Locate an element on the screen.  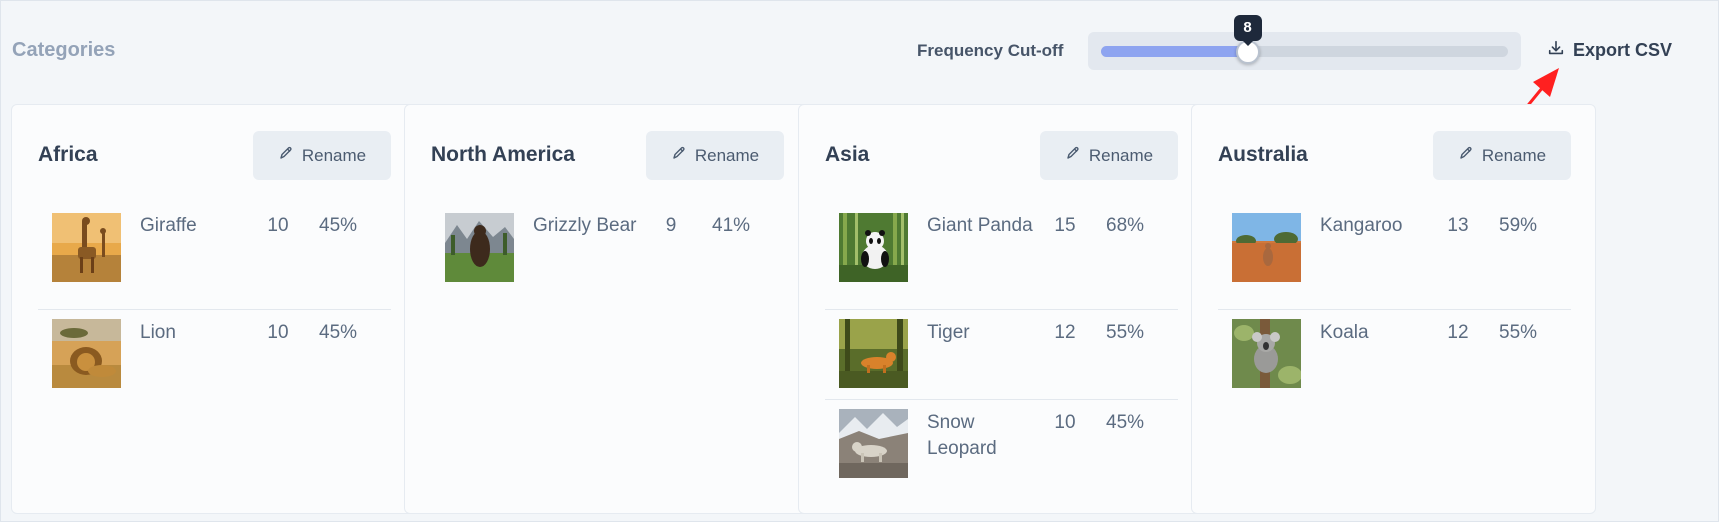
animal-row: Grizzly Bear 9 41% is located at coordinates (607, 261).